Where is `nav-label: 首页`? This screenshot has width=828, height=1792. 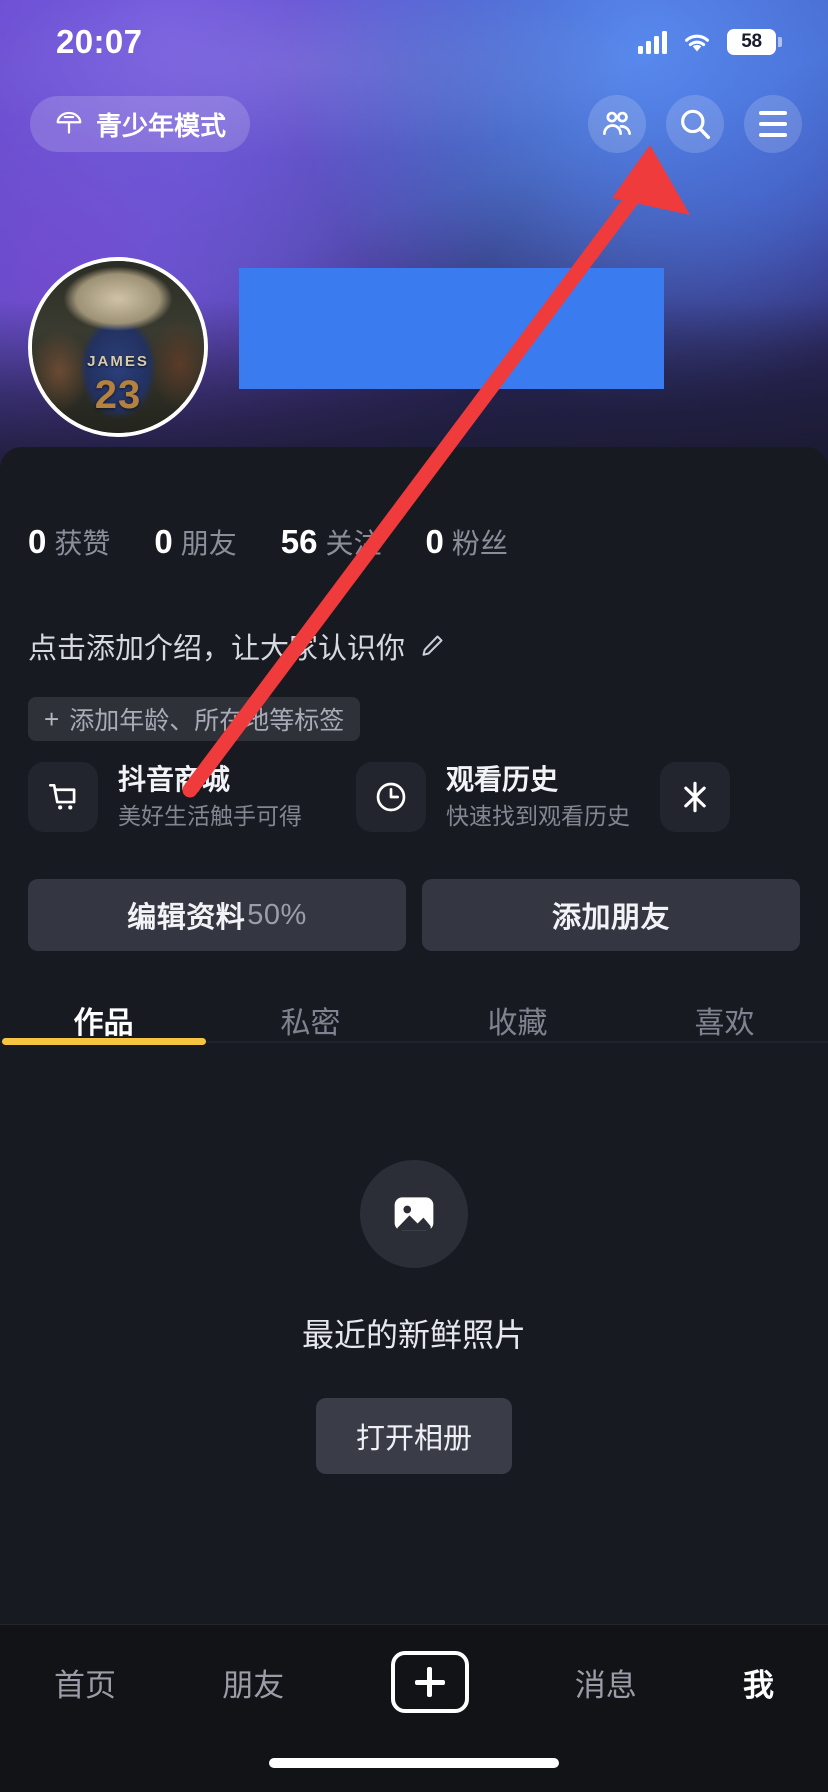
nav-label: 首页 is located at coordinates (85, 1685).